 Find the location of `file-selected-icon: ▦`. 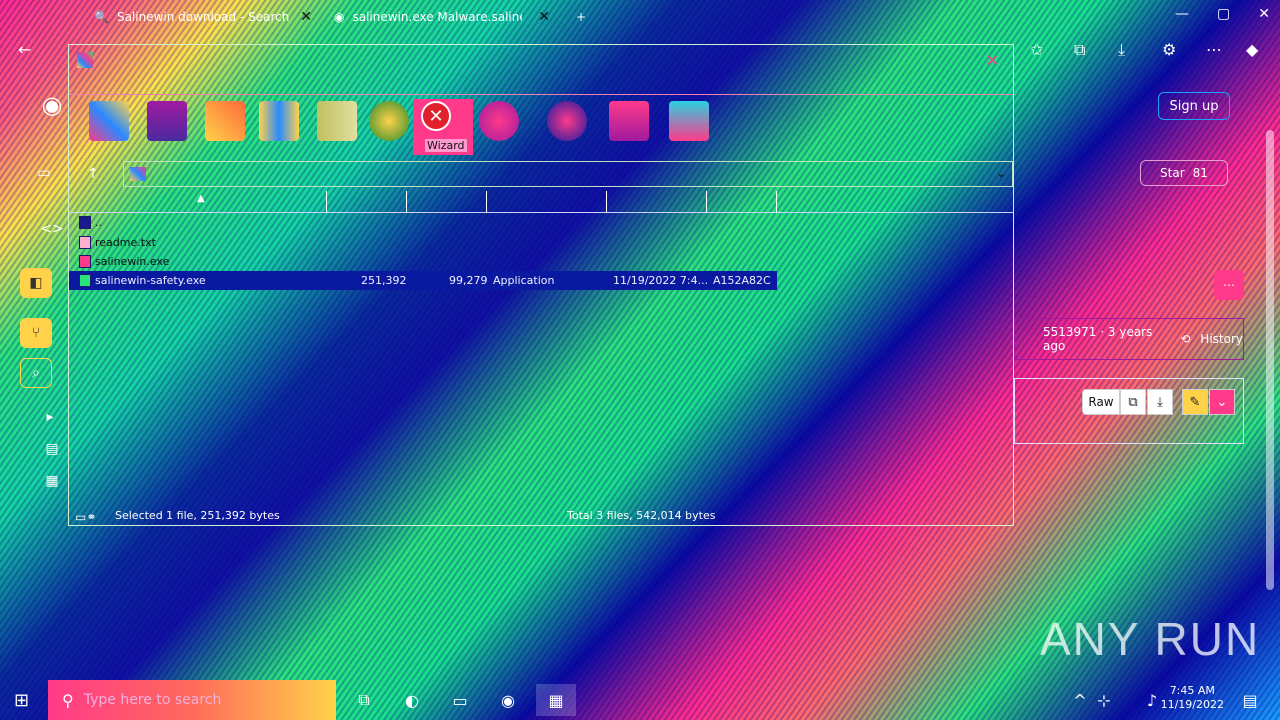

file-selected-icon: ▦ is located at coordinates (52, 481).